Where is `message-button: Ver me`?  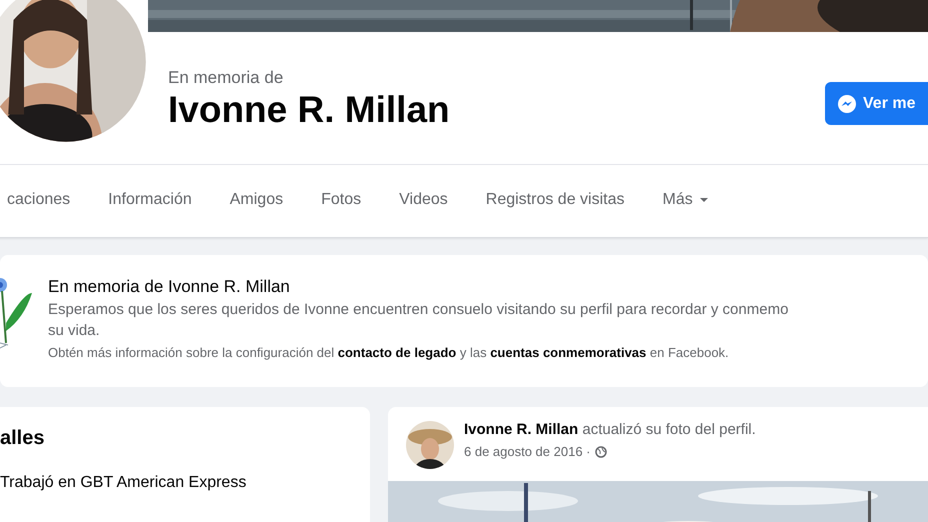
message-button: Ver me is located at coordinates (876, 103).